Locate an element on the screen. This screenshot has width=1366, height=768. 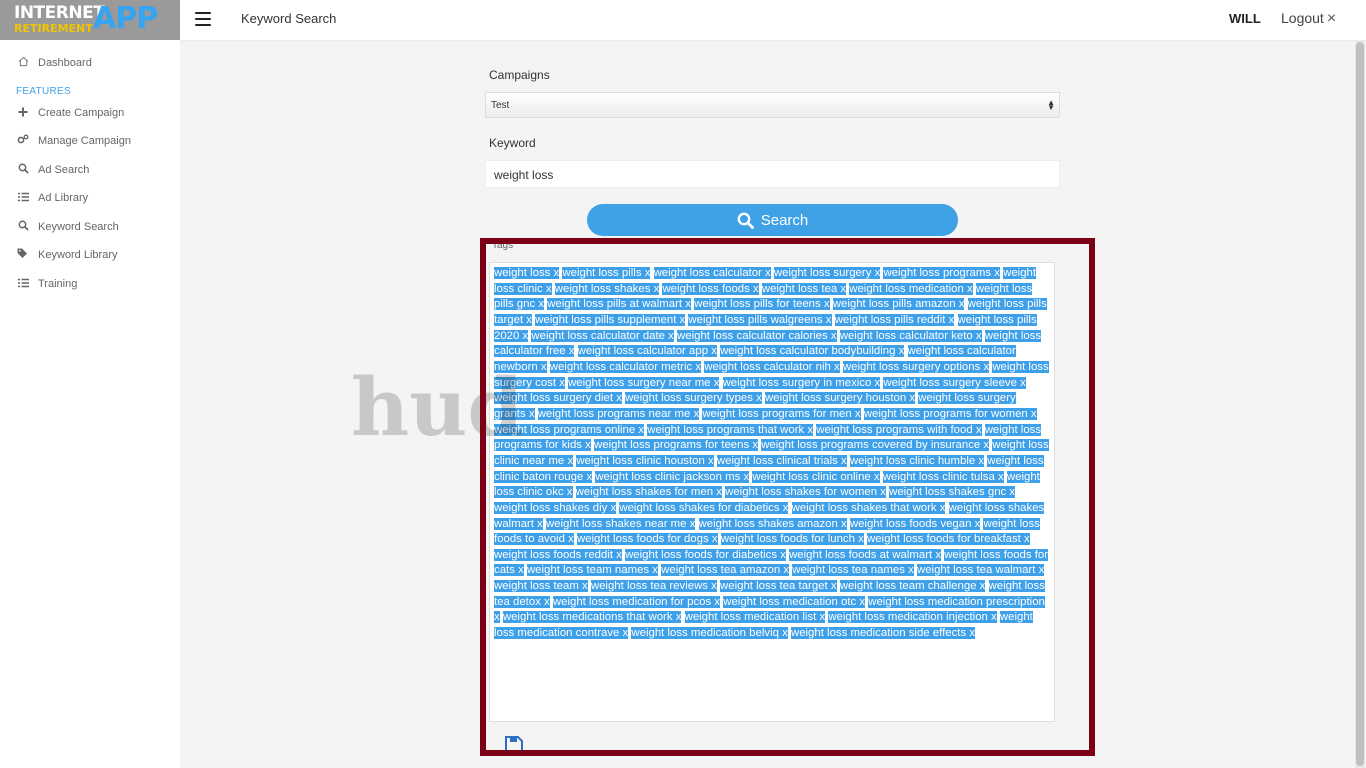
keyword-tag: weight loss calculator nih x is located at coordinates (772, 366).